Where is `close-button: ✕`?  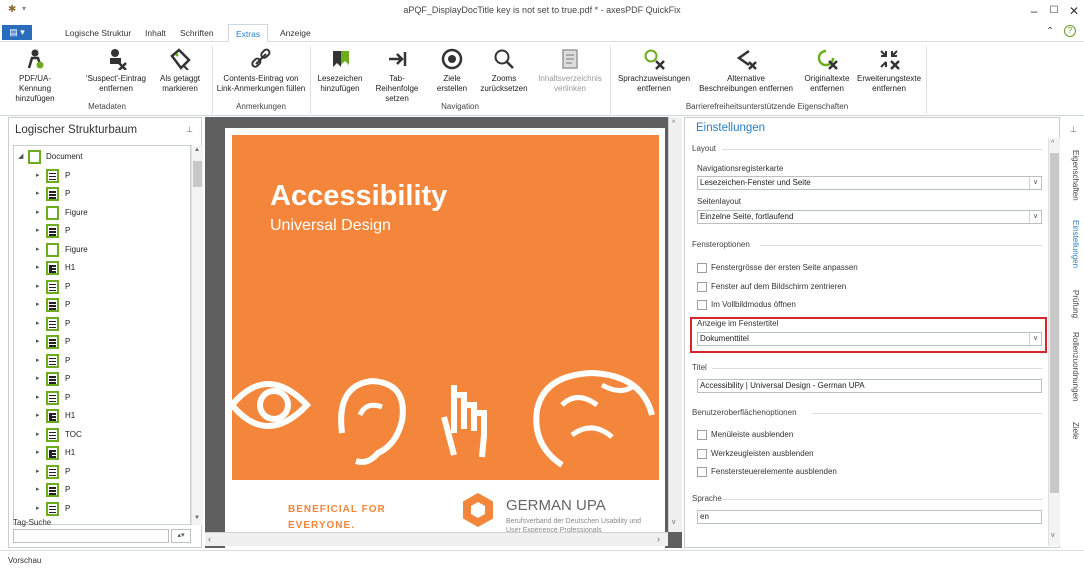
close-button: ✕ is located at coordinates (1074, 11).